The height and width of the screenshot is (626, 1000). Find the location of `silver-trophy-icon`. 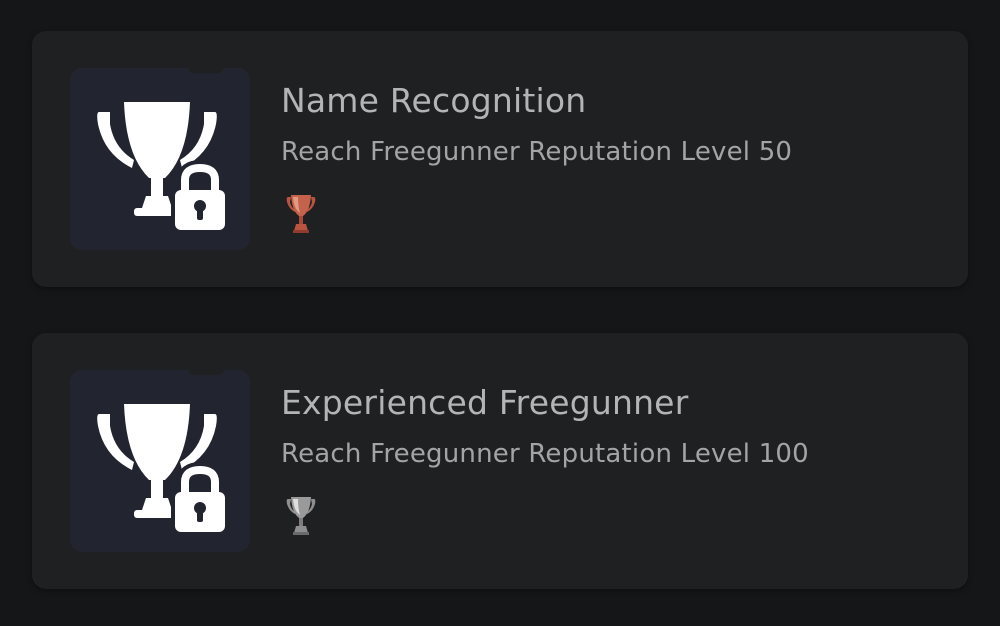

silver-trophy-icon is located at coordinates (301, 516).